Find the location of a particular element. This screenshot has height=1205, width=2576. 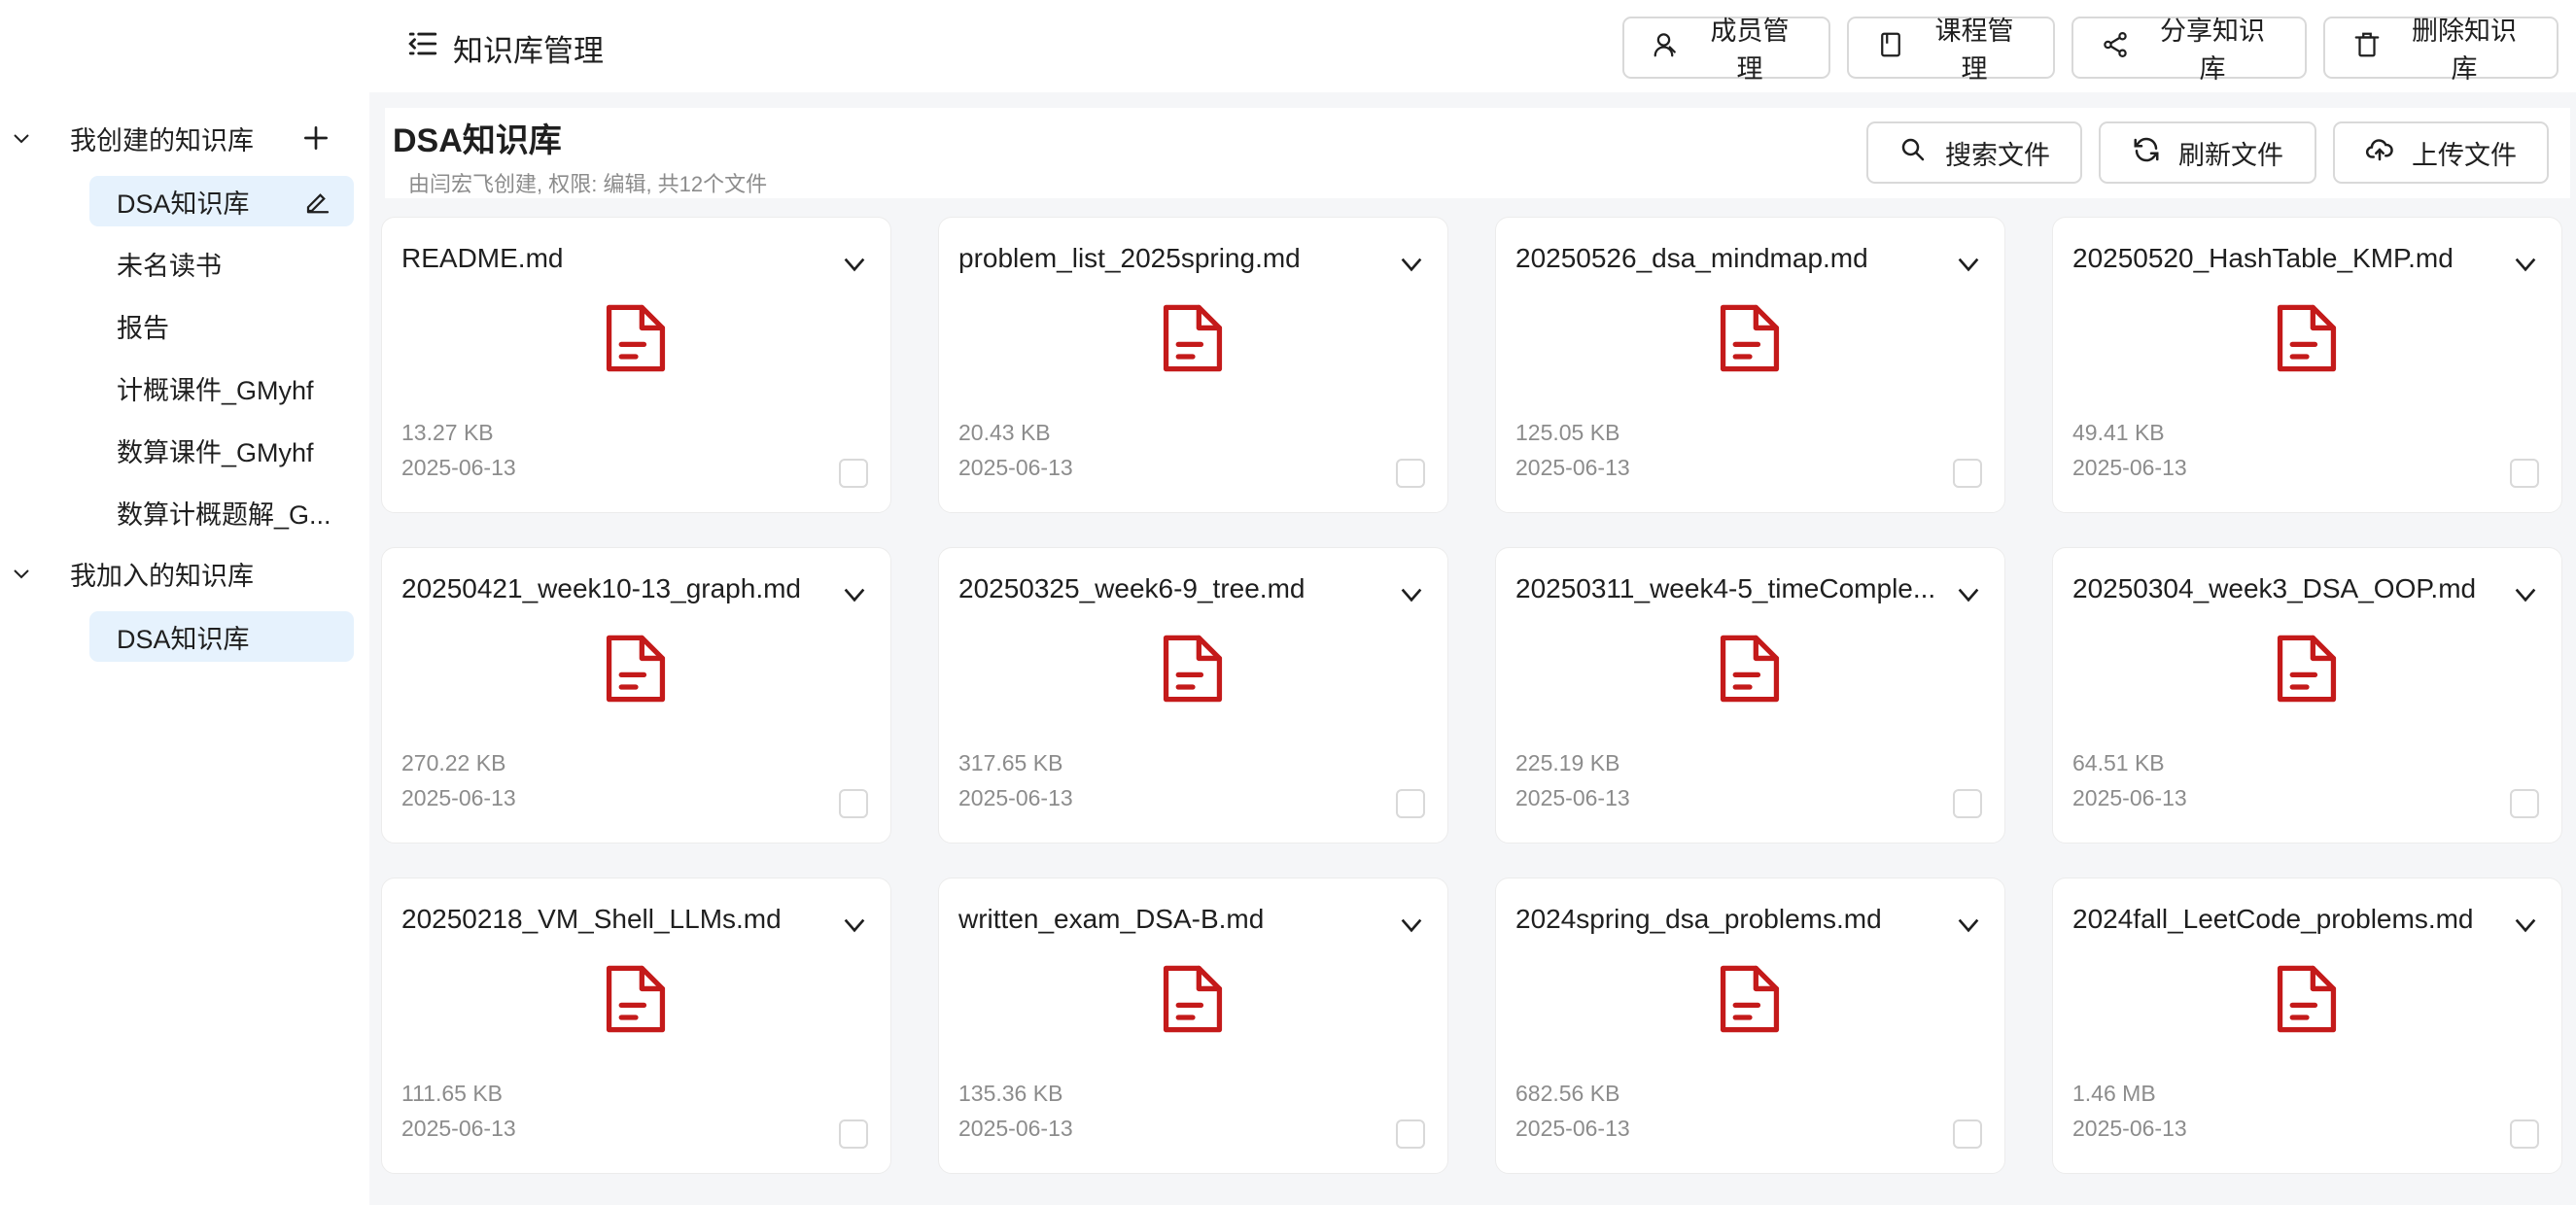

sidebar-item-jigai: 计概课件_GMyhf is located at coordinates (222, 387).